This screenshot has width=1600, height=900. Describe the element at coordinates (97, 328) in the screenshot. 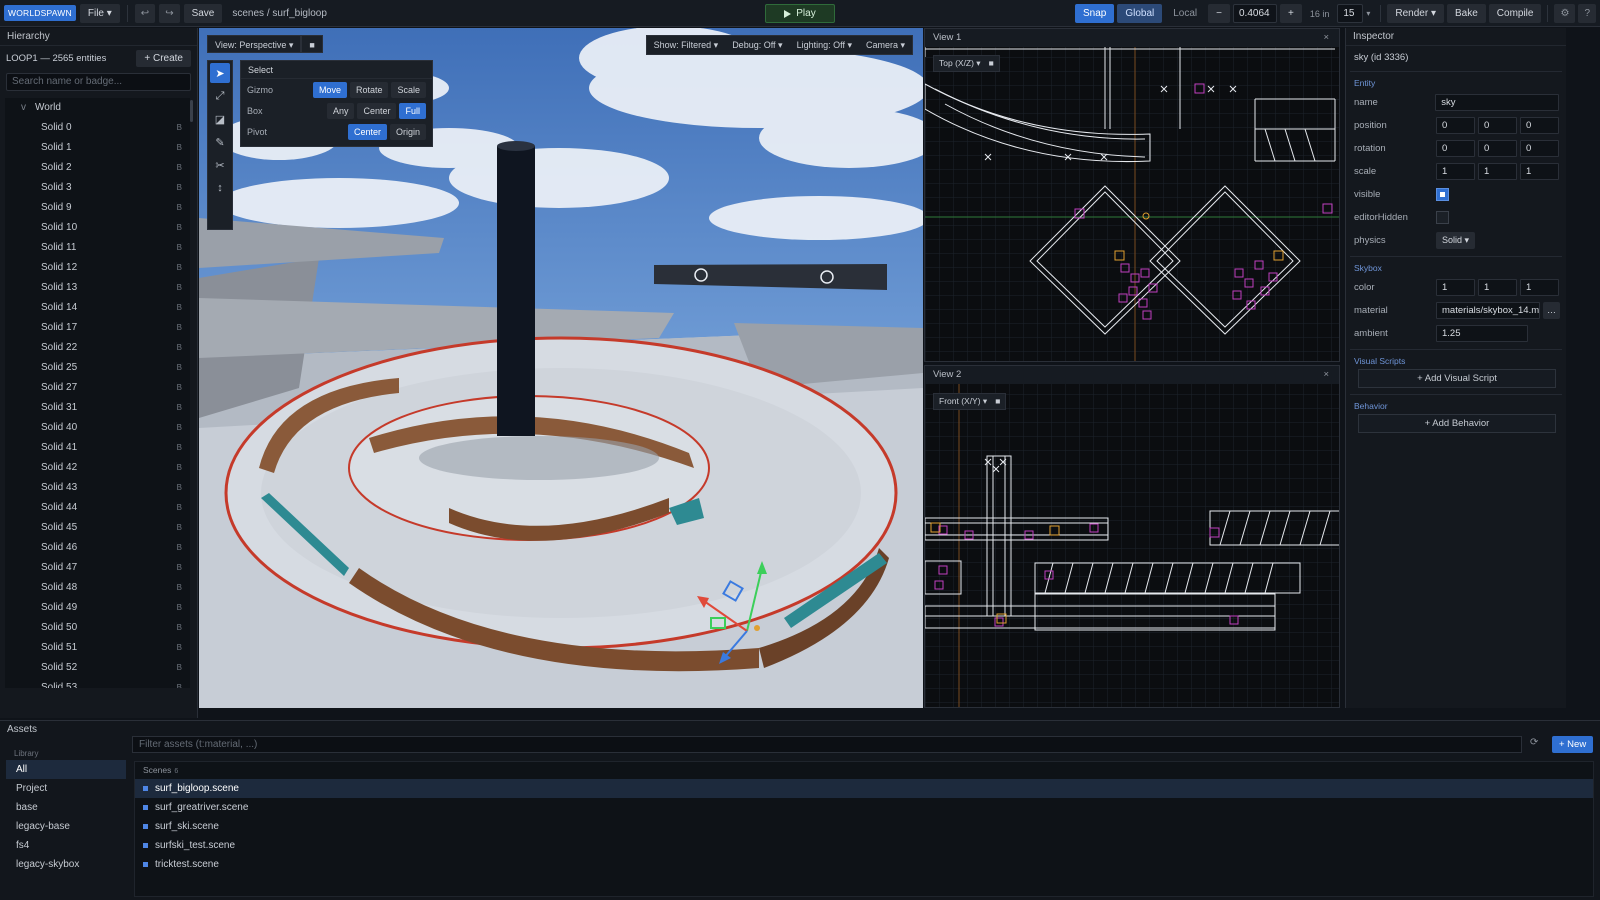

I see `tree-item: Solid 17 B` at that location.